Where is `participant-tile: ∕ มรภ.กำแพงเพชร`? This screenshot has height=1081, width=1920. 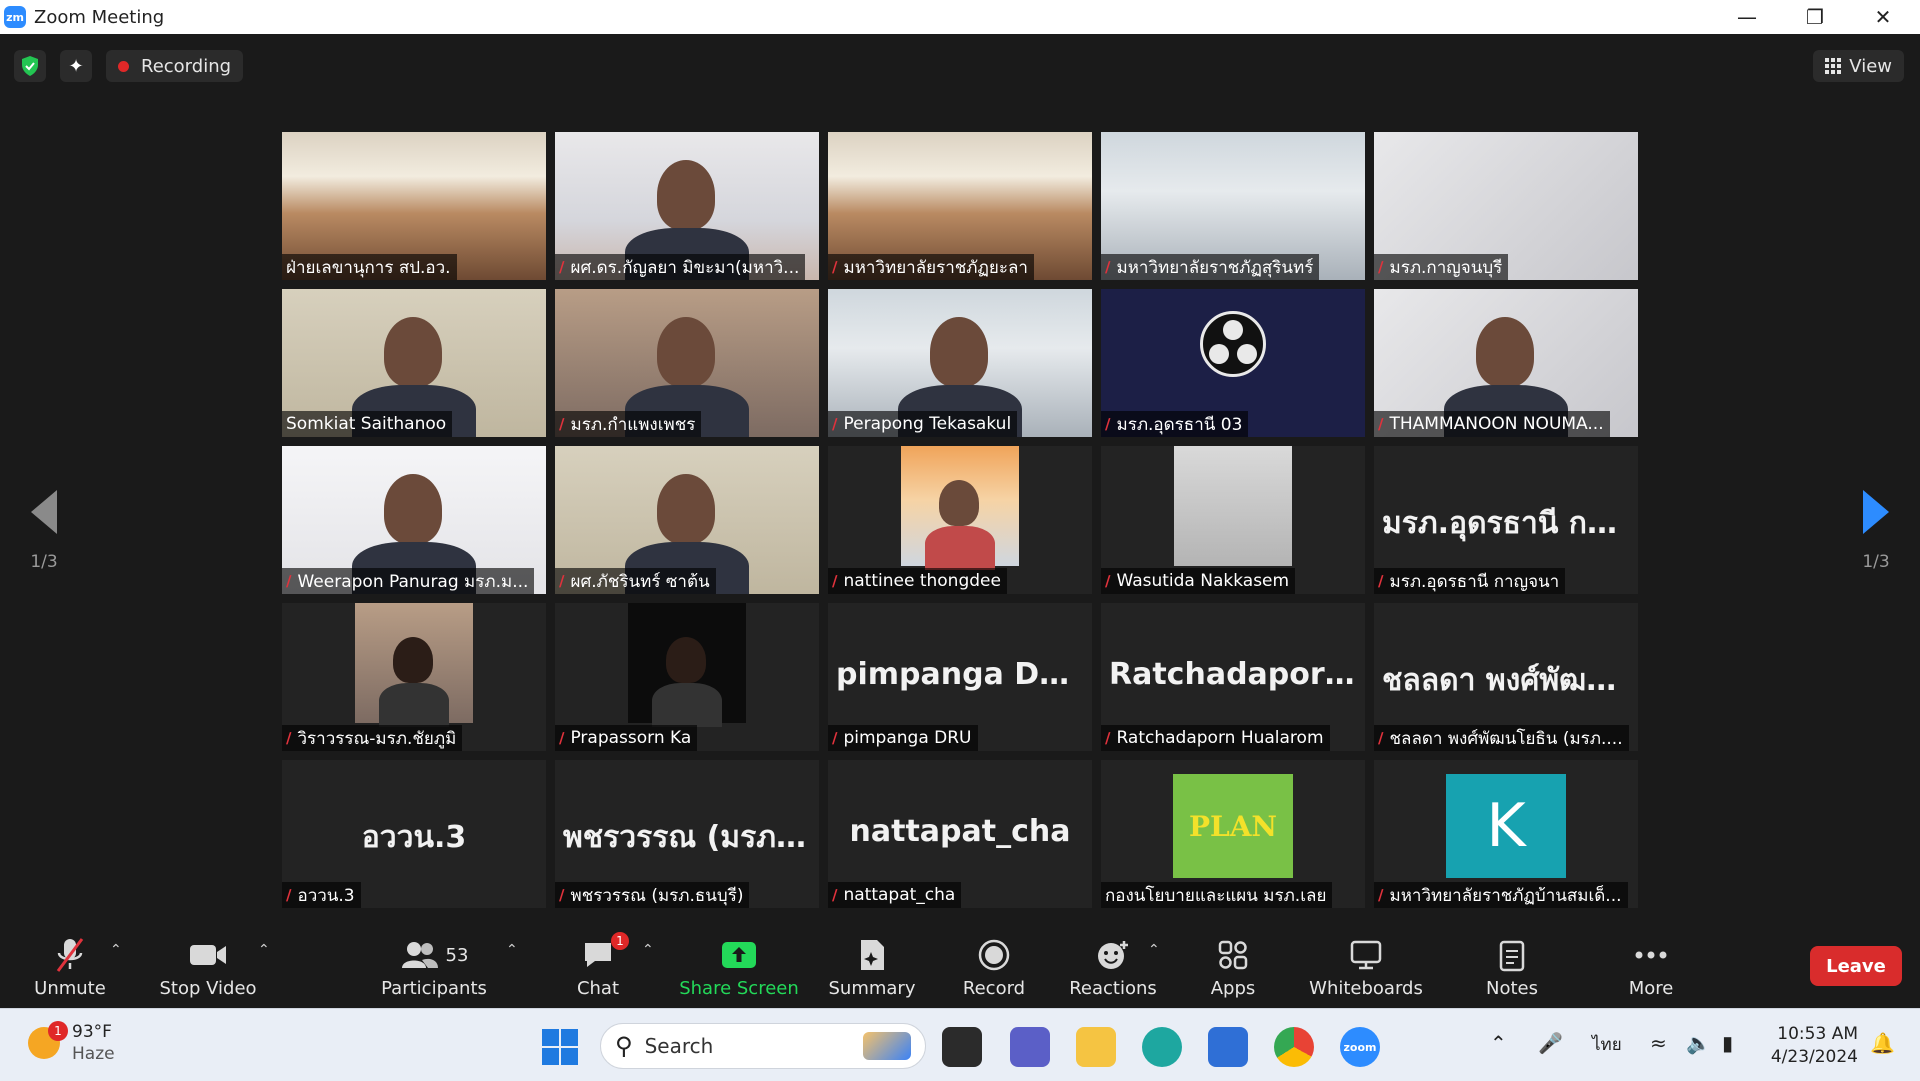
participant-tile: ∕ มรภ.กำแพงเพชร is located at coordinates (687, 363).